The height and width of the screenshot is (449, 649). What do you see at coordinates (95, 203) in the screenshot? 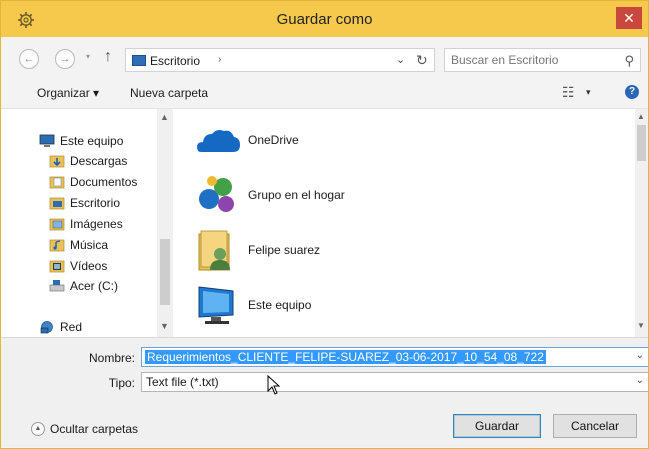
I see `sidebar-item-label: Escritorio` at bounding box center [95, 203].